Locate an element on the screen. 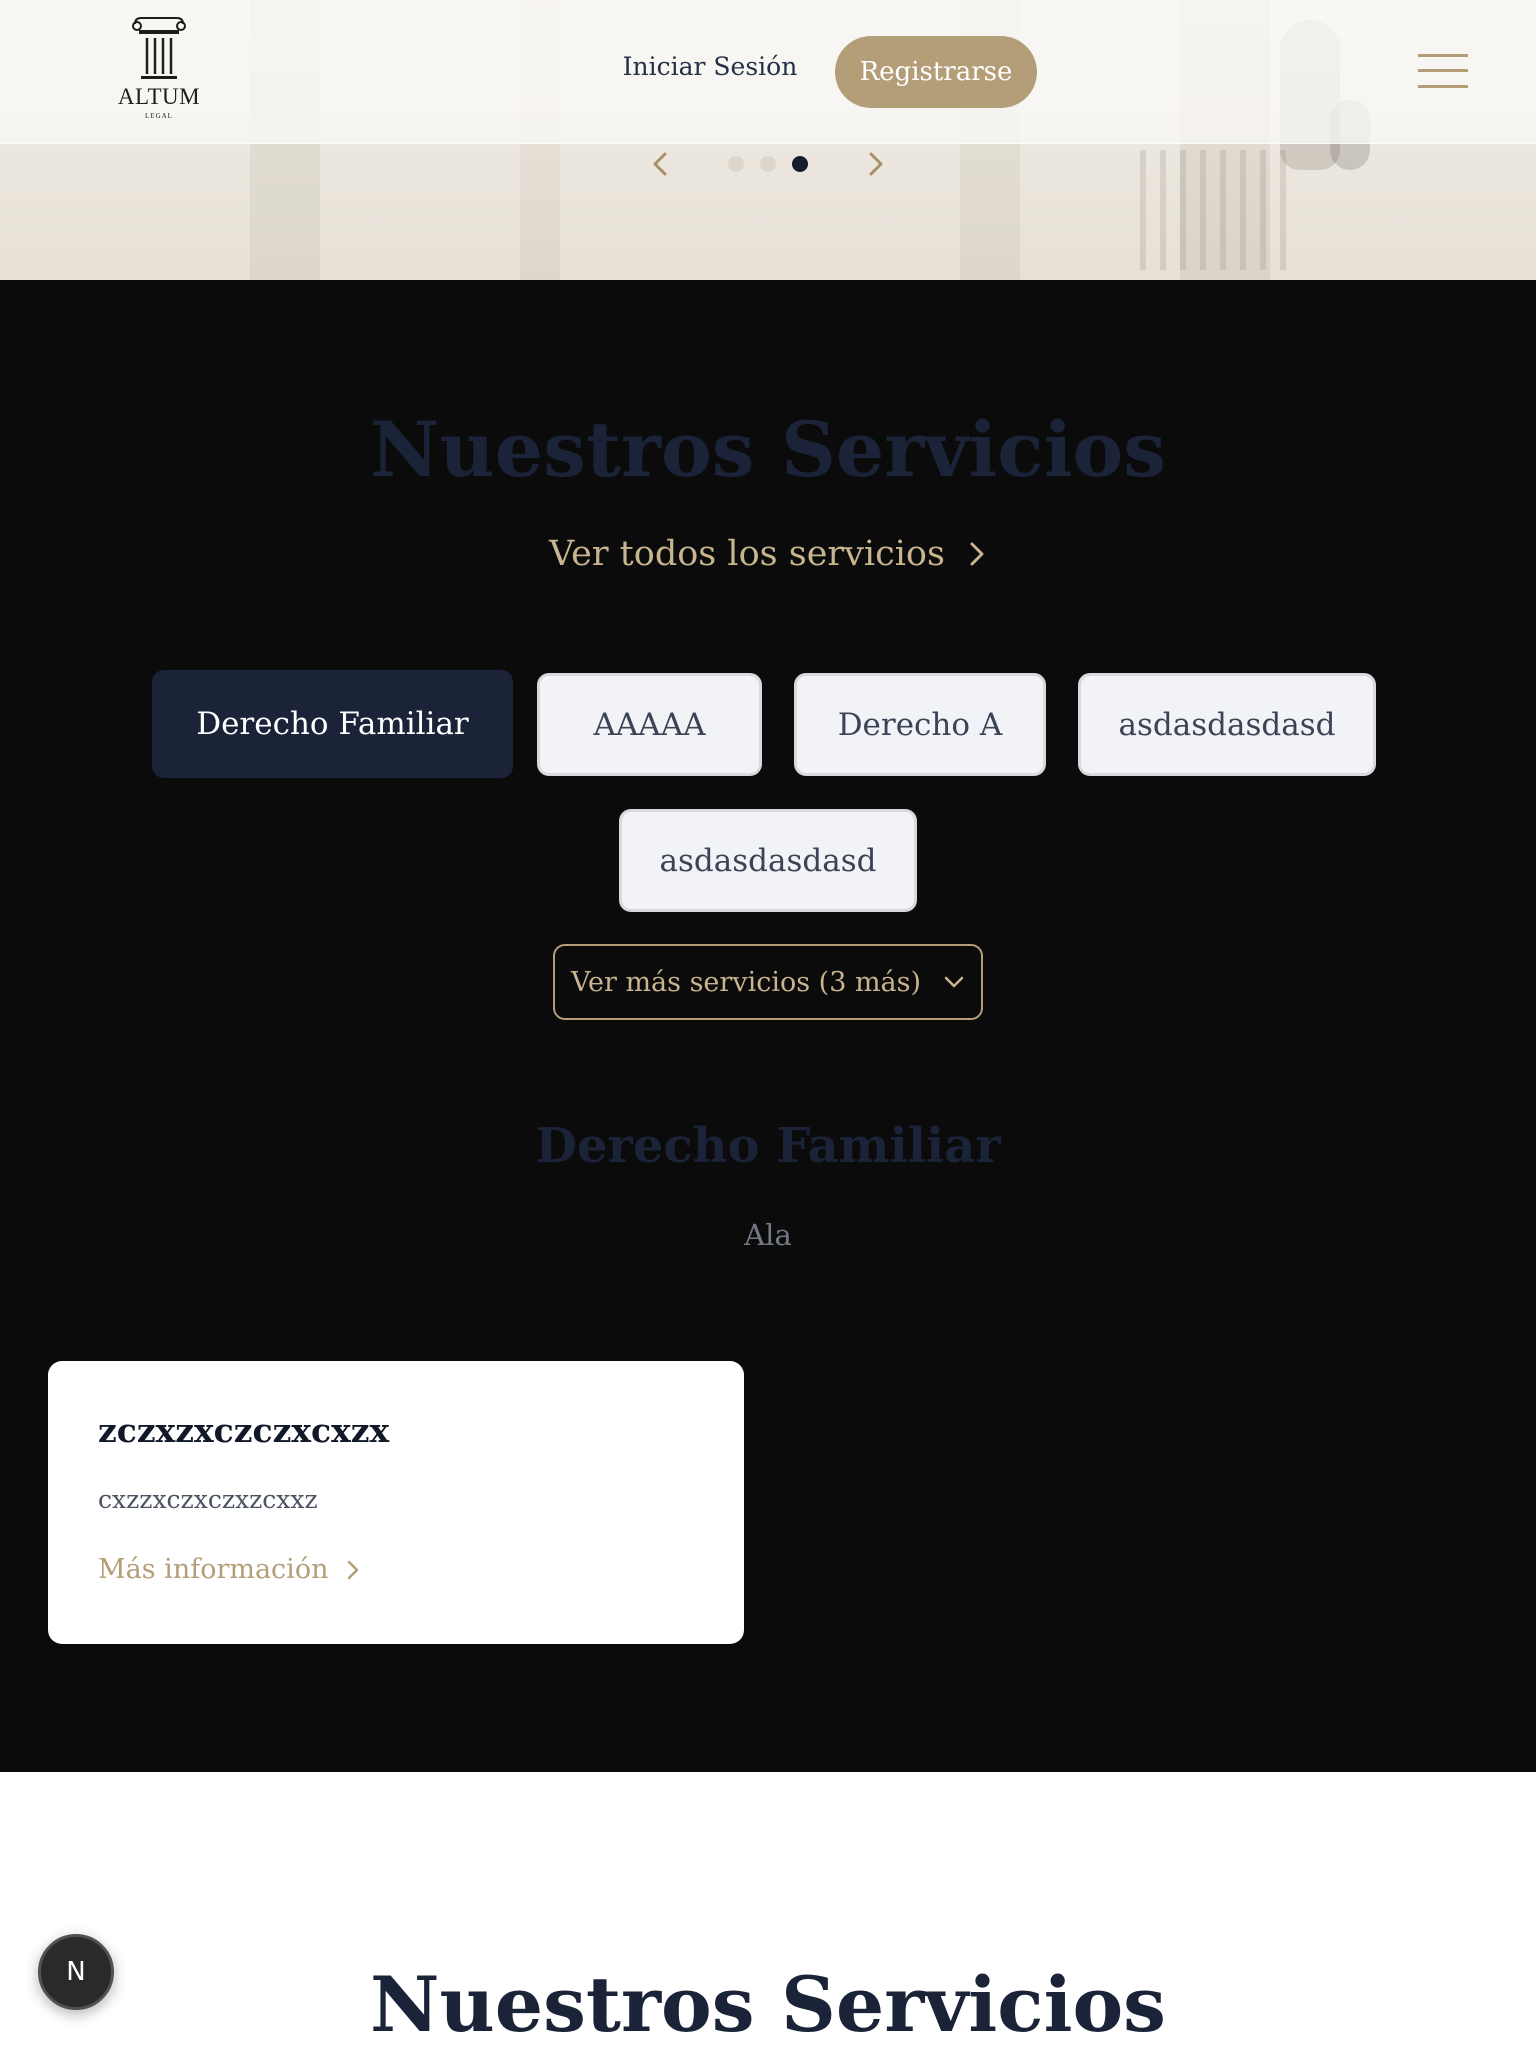 The width and height of the screenshot is (1536, 2048). carousel-dot-active is located at coordinates (800, 164).